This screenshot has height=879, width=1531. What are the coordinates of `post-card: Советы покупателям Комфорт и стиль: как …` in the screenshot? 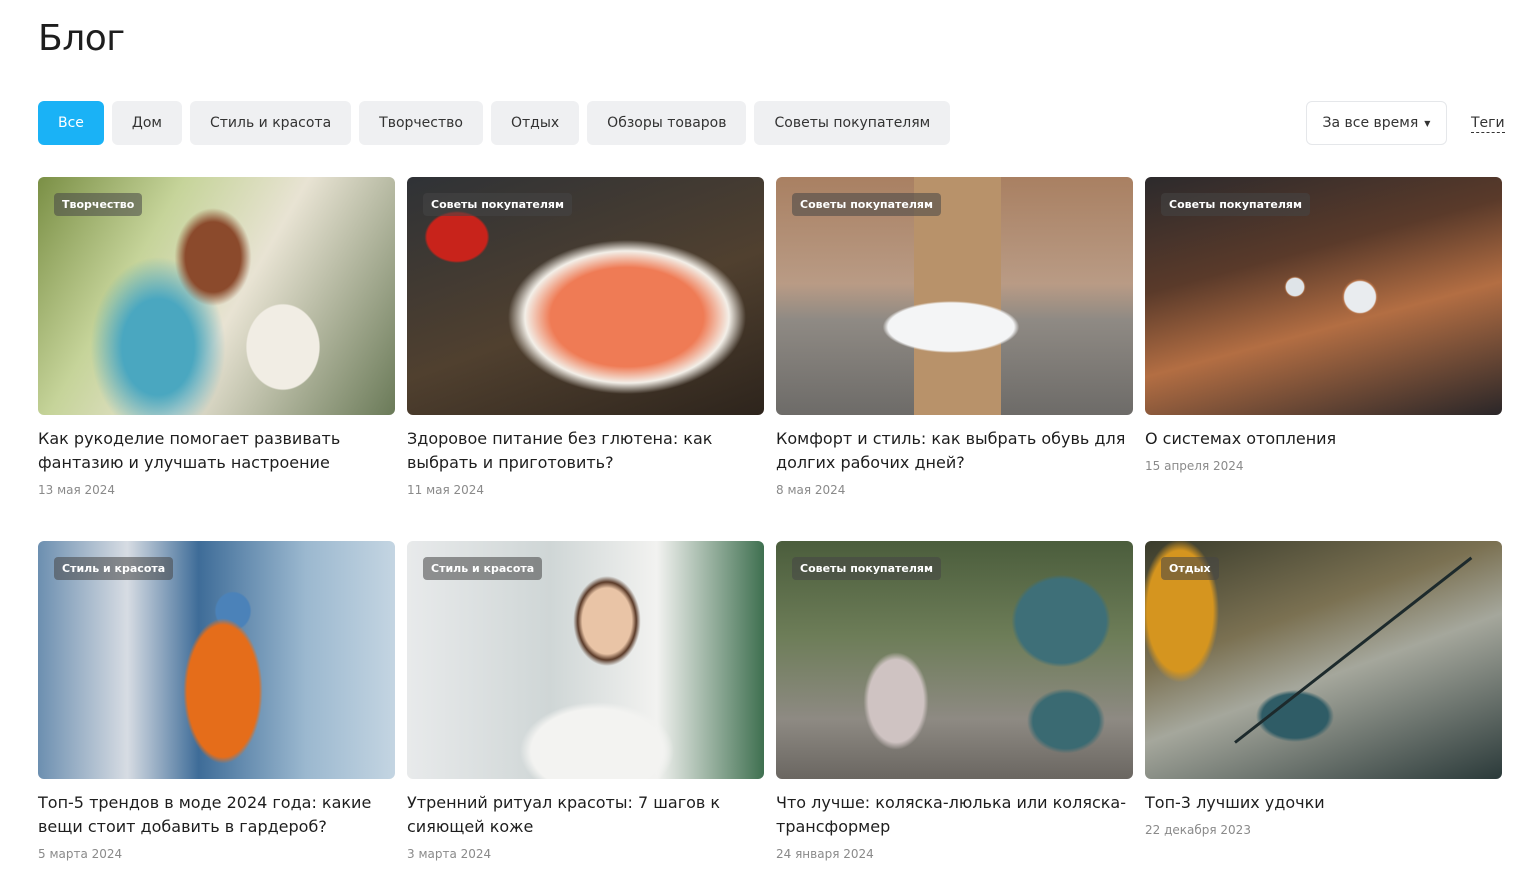 It's located at (954, 359).